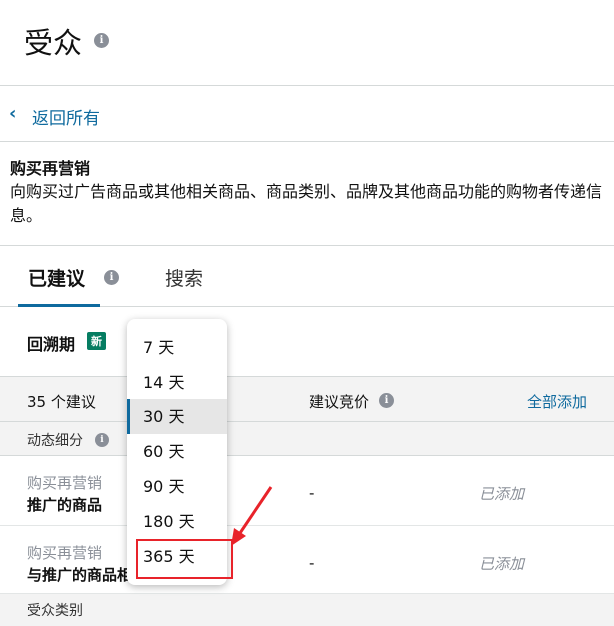  What do you see at coordinates (307, 276) in the screenshot?
I see `tab-bar: 已建议 i 搜索` at bounding box center [307, 276].